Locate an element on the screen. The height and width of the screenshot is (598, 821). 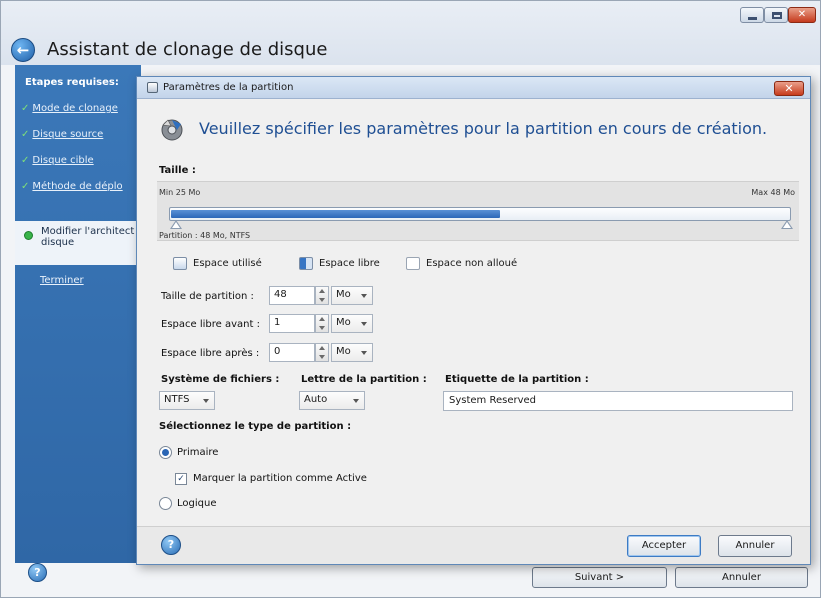
filesystem-select: NTFS is located at coordinates (187, 400).